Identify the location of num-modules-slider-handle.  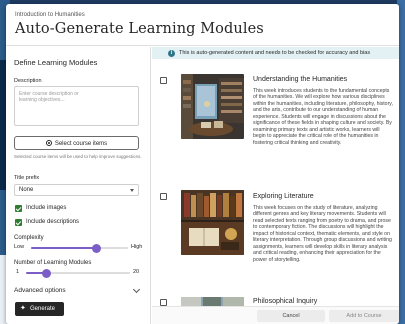
(47, 273).